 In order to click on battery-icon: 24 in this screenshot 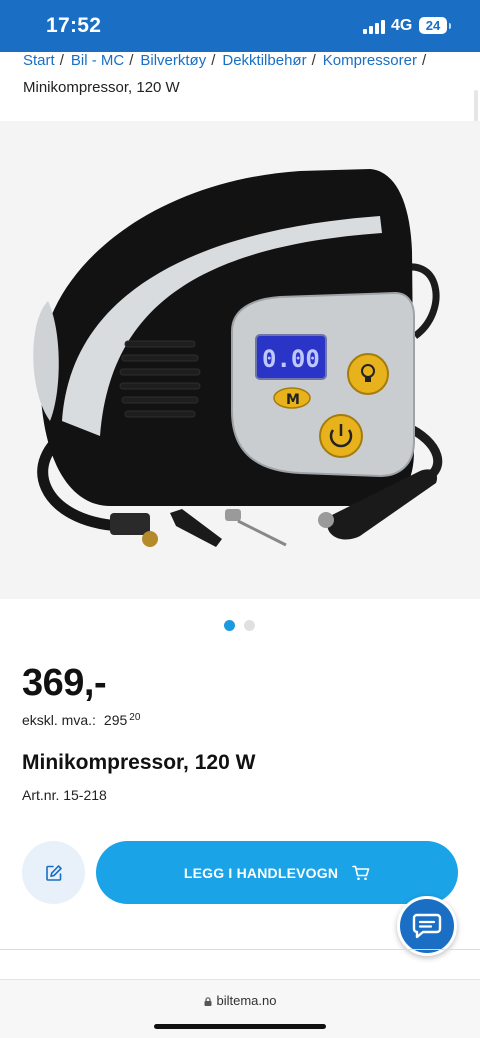, I will do `click(435, 25)`.